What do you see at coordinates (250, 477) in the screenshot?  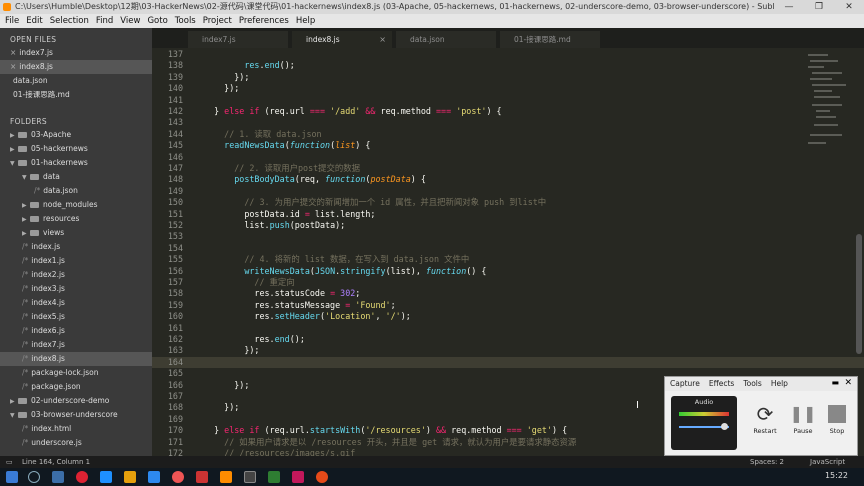 I see `terminal-icon` at bounding box center [250, 477].